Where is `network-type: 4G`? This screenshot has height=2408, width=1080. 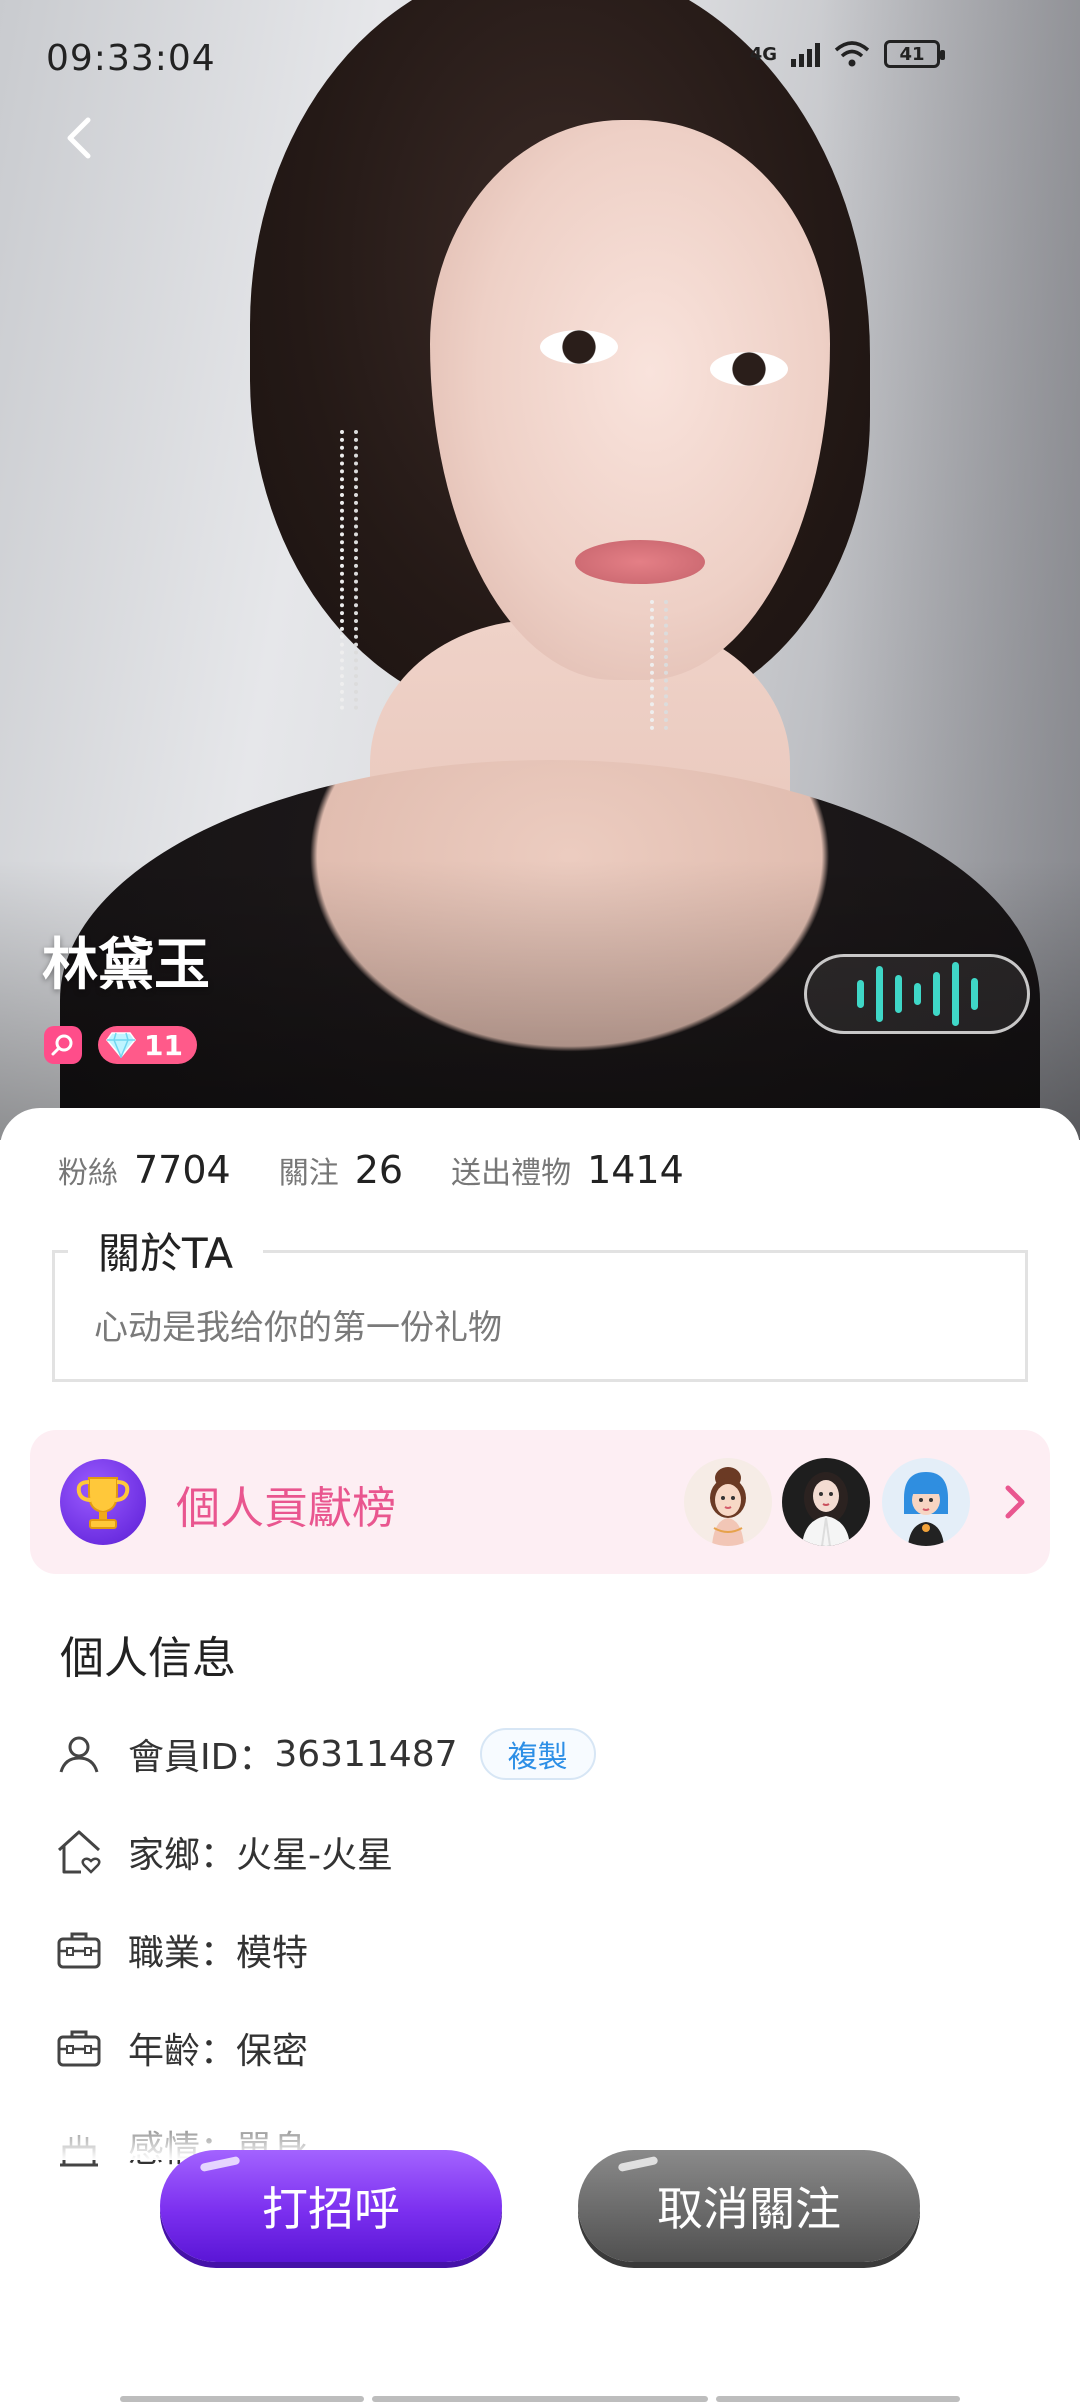 network-type: 4G is located at coordinates (763, 54).